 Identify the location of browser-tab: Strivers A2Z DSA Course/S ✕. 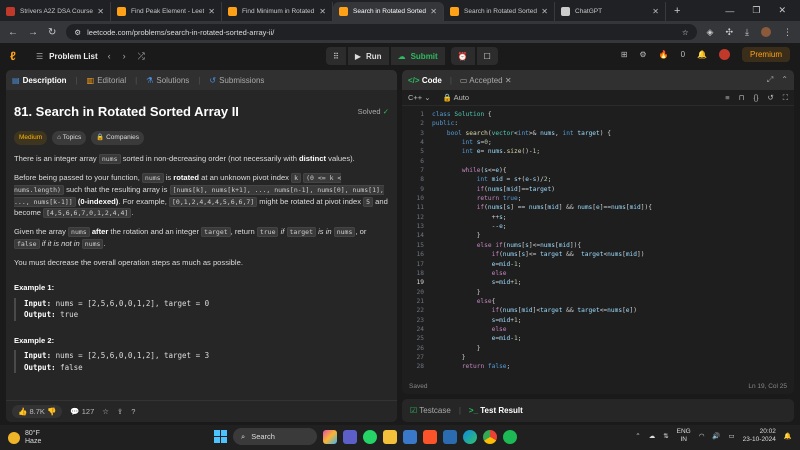
(55, 11).